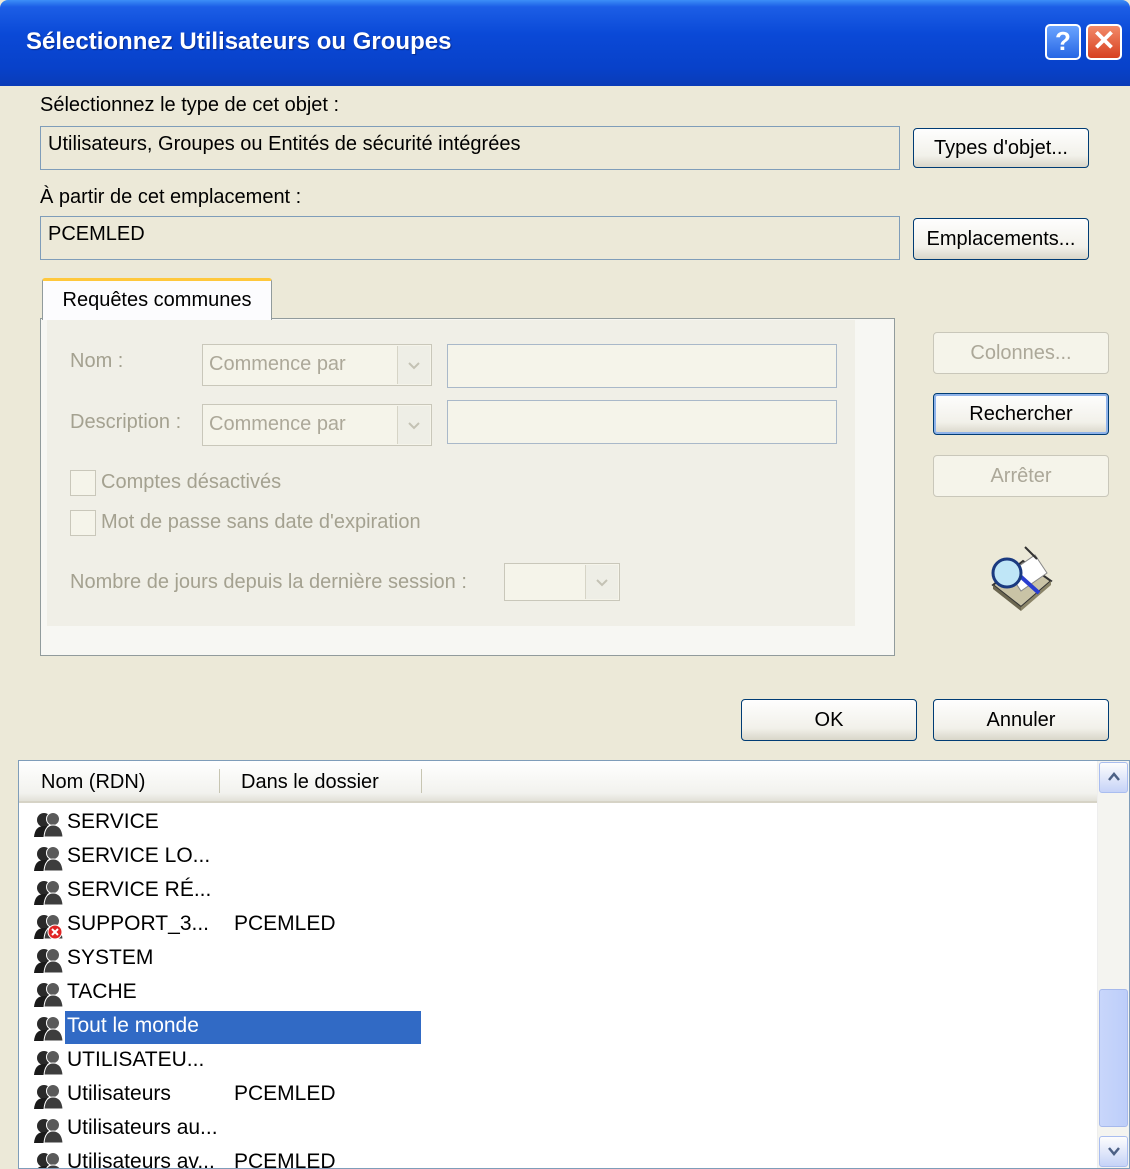 Image resolution: width=1130 pixels, height=1169 pixels. What do you see at coordinates (559, 782) in the screenshot?
I see `results-header: Nom (RDN) Dans le dossier` at bounding box center [559, 782].